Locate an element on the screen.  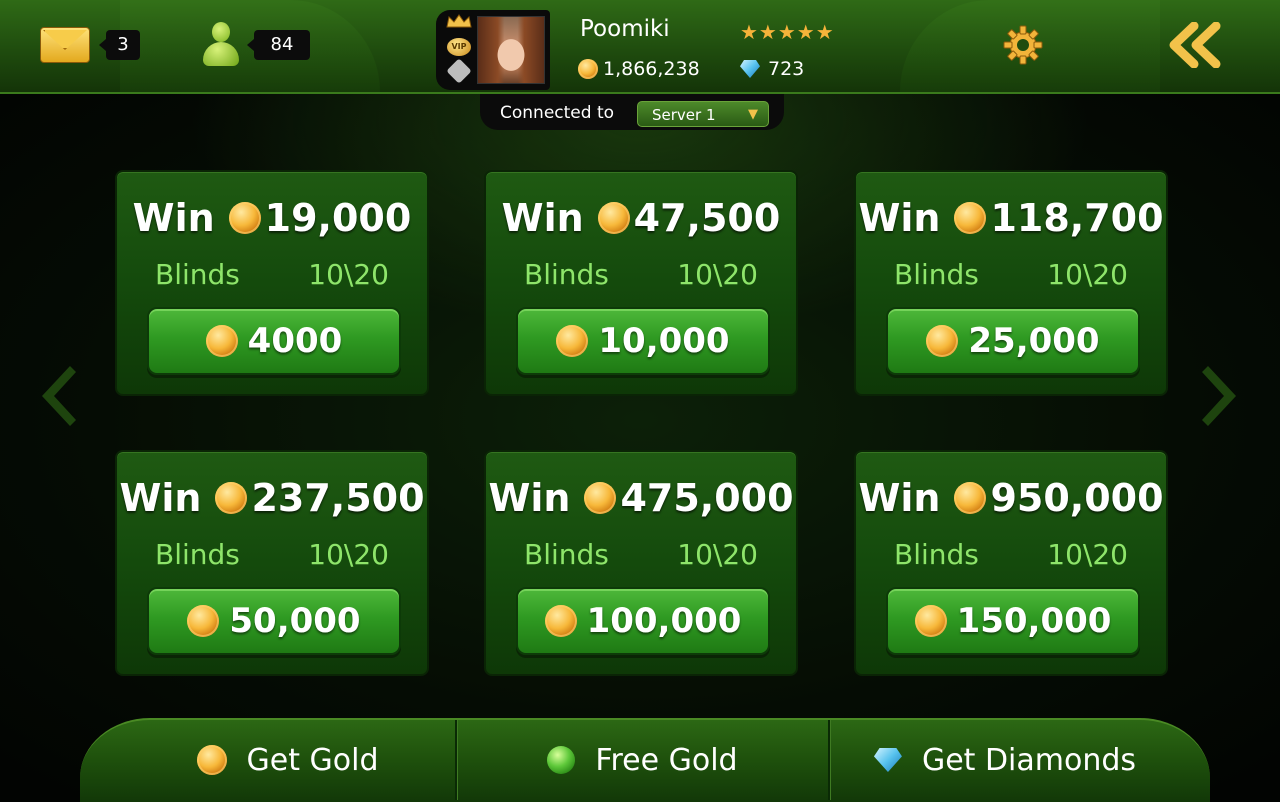
buy-in-amount: 50,000 is located at coordinates (295, 621).